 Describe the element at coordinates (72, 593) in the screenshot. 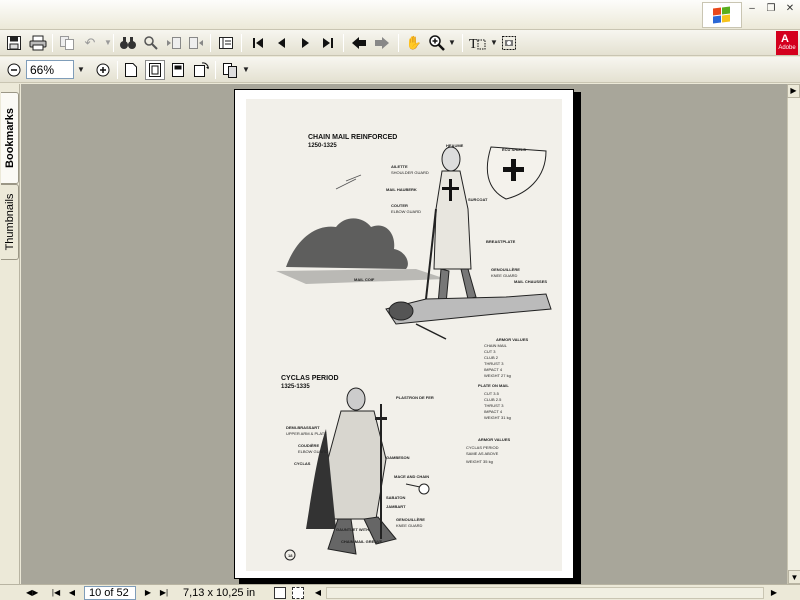

I see `previous-page-icon: ◀` at that location.